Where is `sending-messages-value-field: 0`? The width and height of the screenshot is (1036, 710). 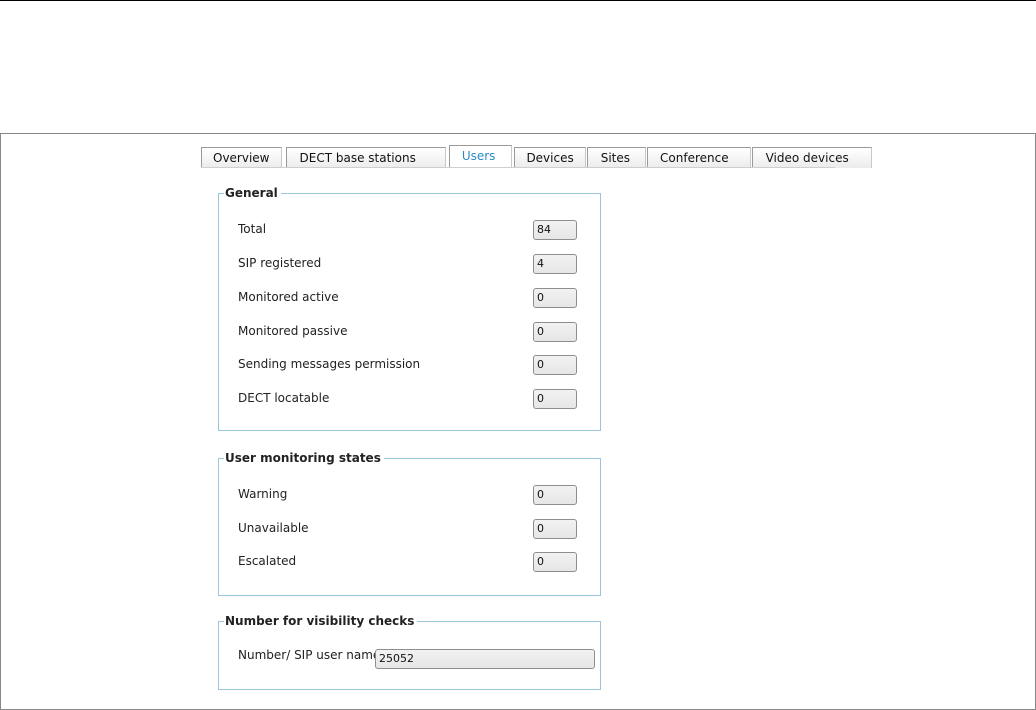
sending-messages-value-field: 0 is located at coordinates (555, 365).